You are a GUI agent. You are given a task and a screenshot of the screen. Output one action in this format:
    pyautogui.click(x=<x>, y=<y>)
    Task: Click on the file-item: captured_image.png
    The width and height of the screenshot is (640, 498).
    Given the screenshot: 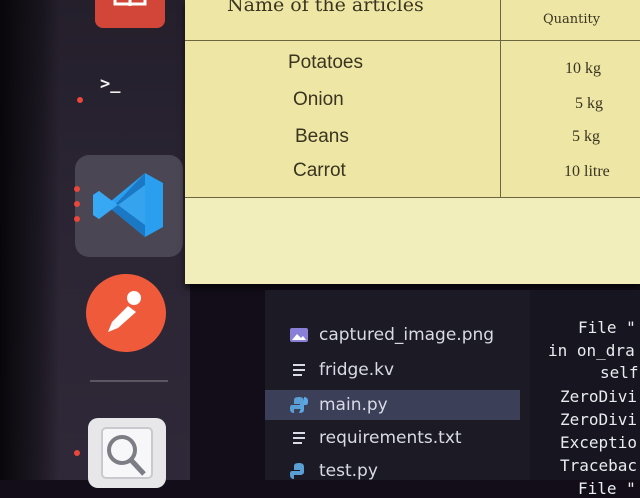 What is the action you would take?
    pyautogui.click(x=392, y=335)
    